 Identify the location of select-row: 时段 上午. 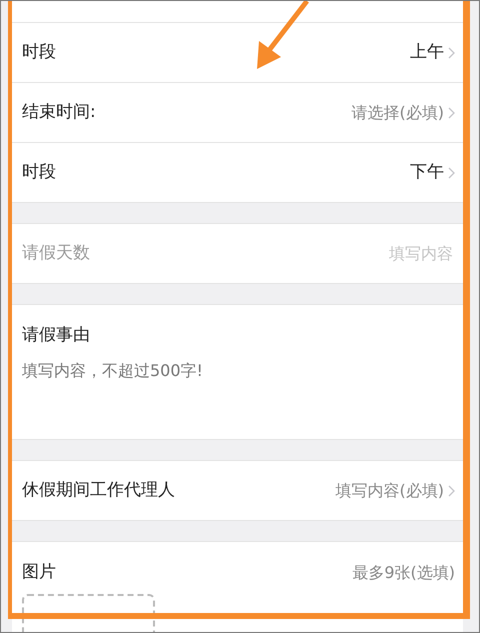
(237, 53).